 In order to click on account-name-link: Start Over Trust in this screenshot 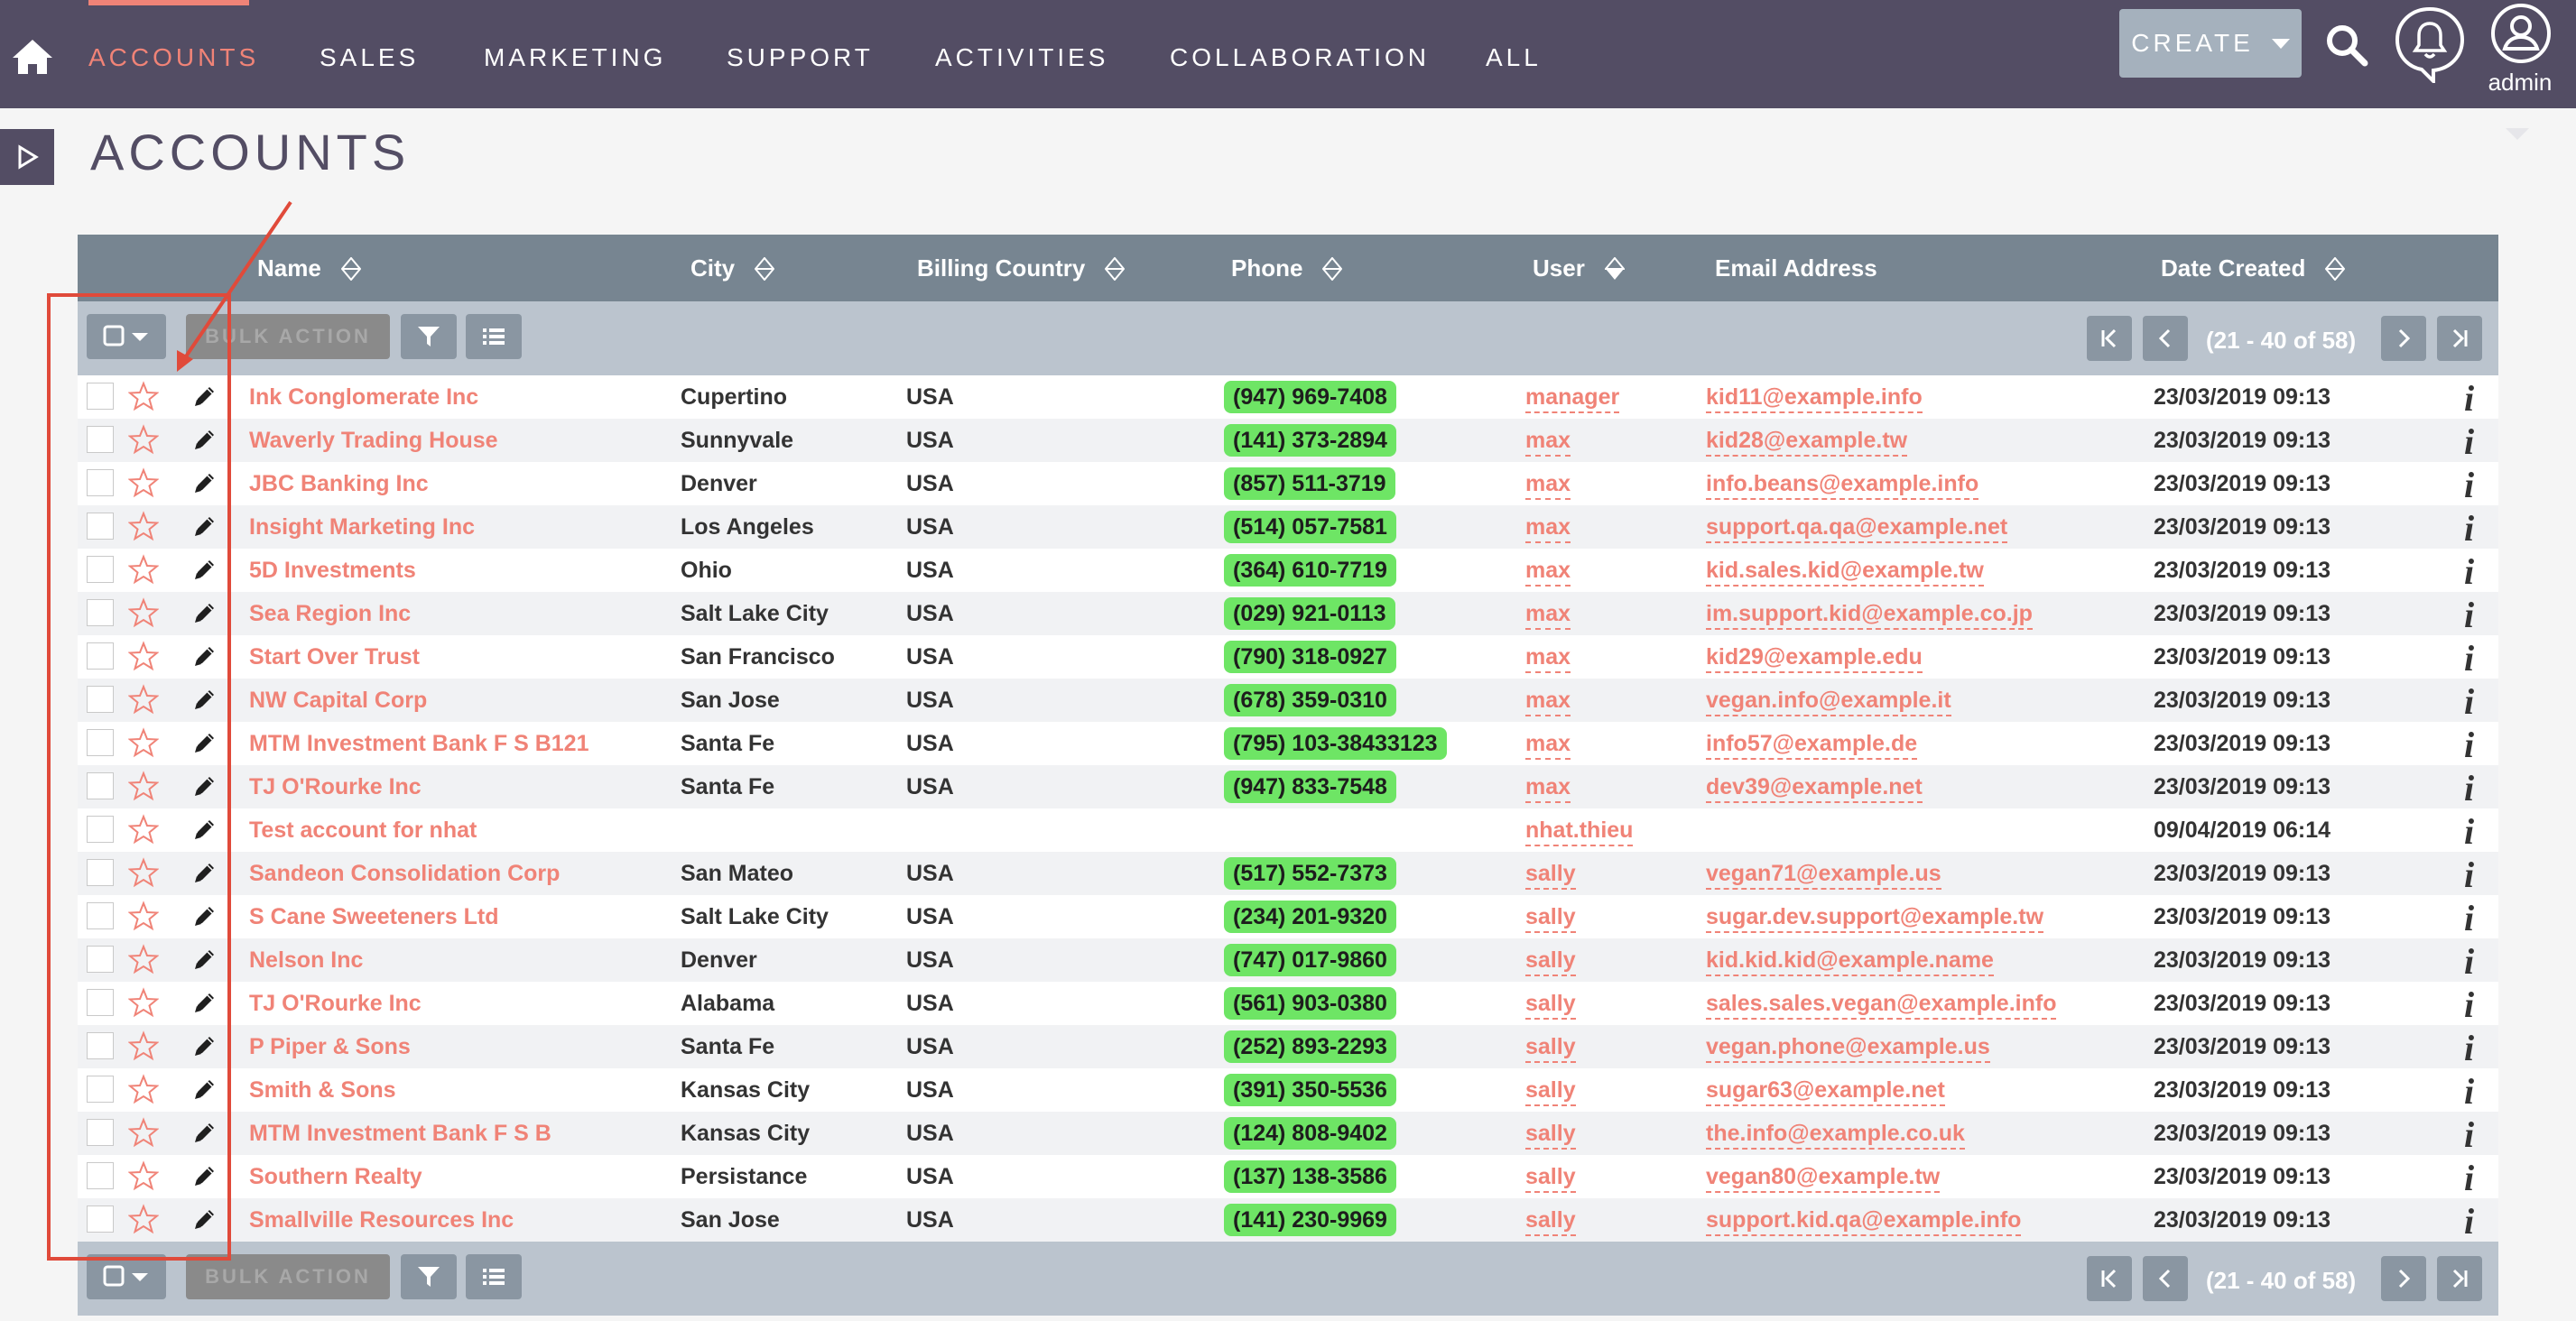, I will do `click(334, 657)`.